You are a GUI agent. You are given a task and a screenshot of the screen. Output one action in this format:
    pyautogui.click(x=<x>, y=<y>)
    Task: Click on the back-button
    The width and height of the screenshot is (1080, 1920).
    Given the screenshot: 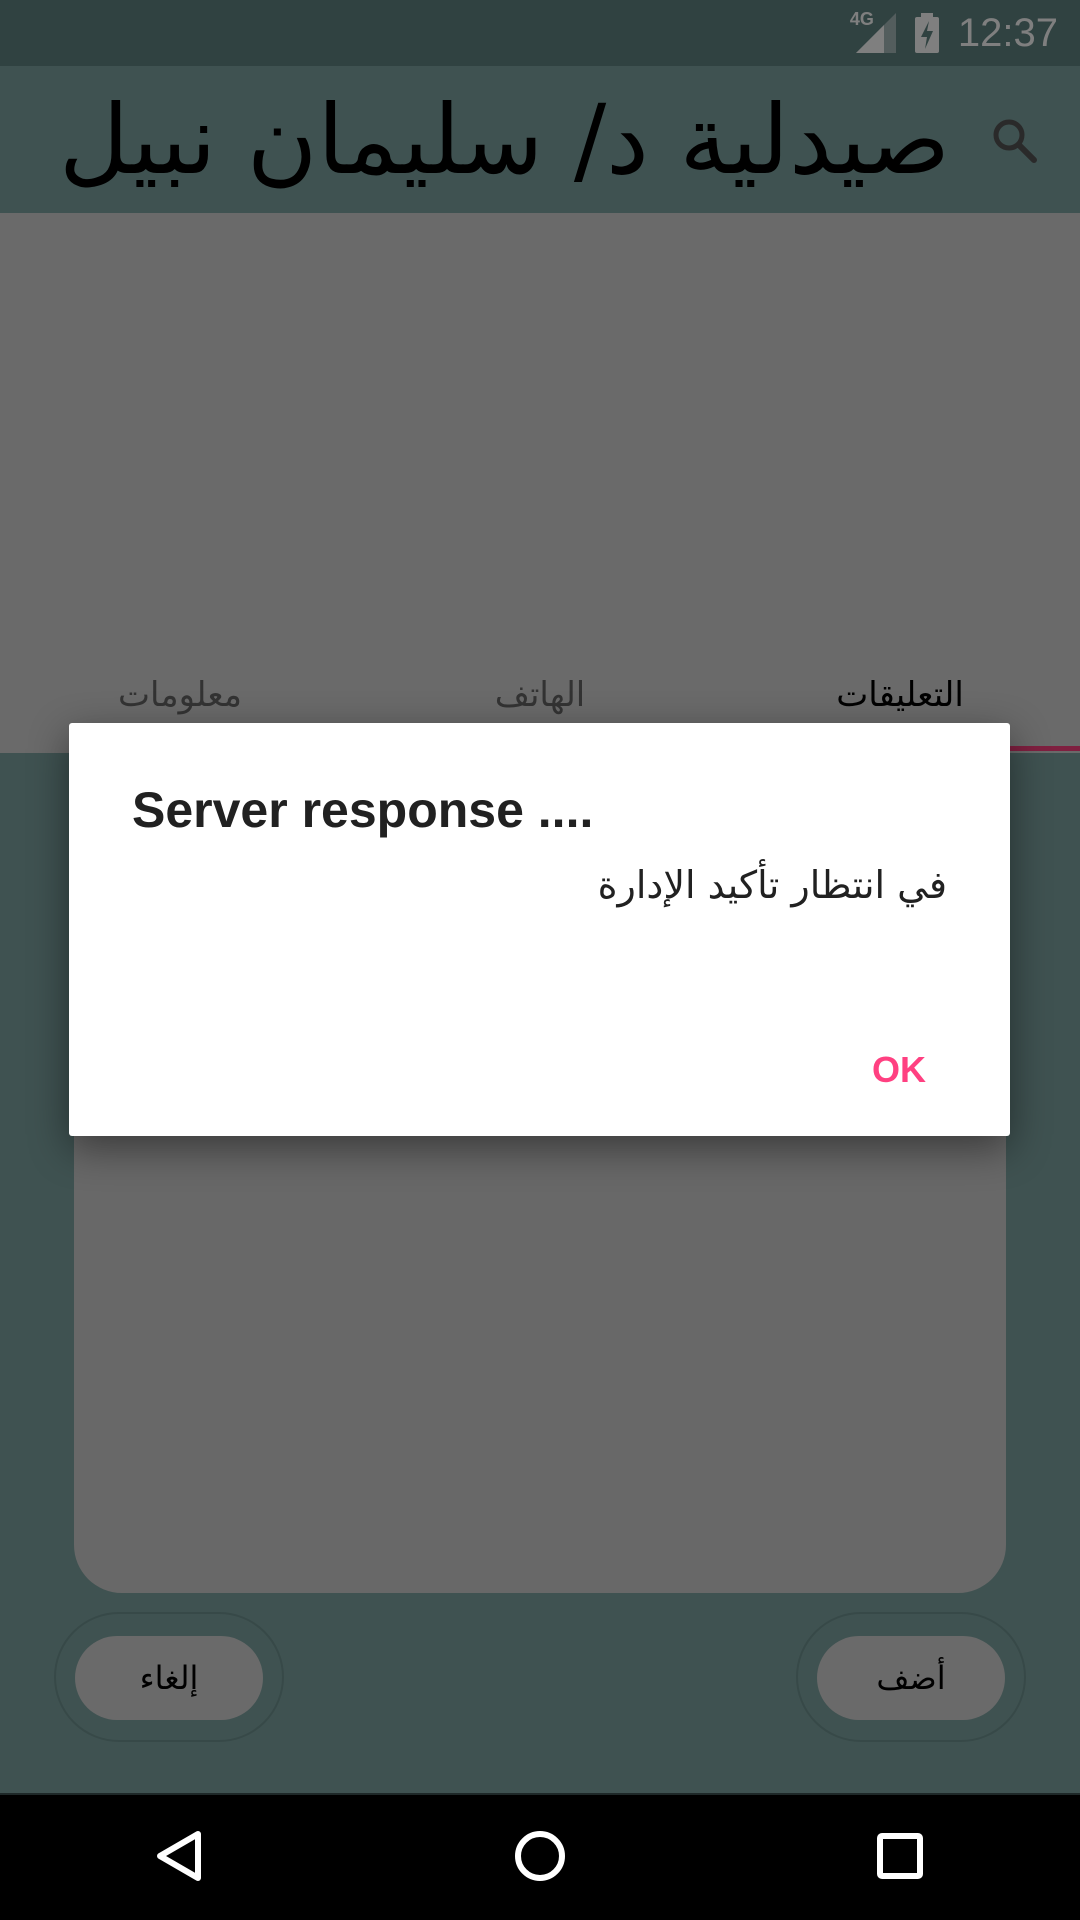 What is the action you would take?
    pyautogui.click(x=180, y=1858)
    